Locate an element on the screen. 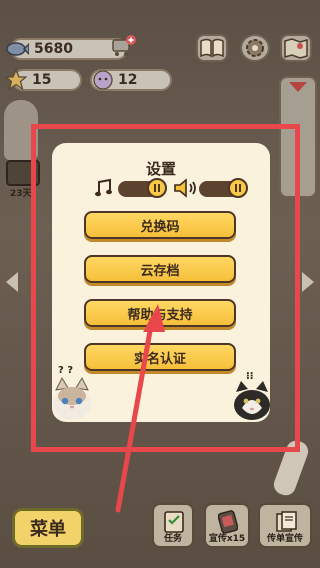  gear-icon is located at coordinates (255, 48).